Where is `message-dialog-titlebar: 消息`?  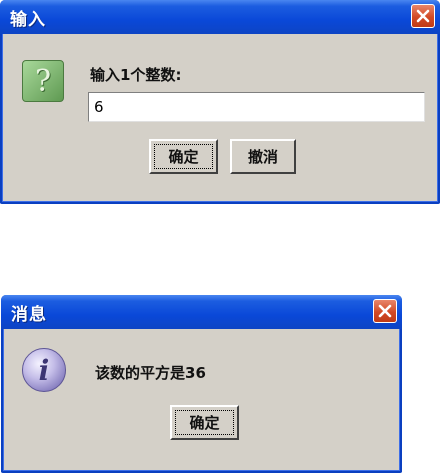
message-dialog-titlebar: 消息 is located at coordinates (201, 312).